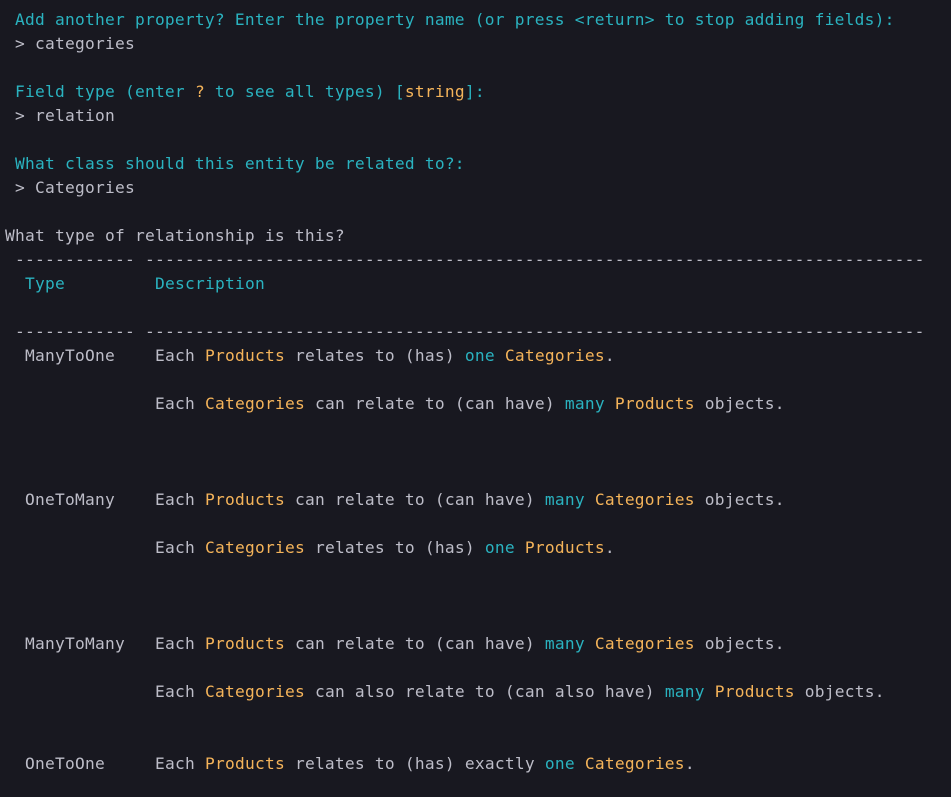  I want to click on relationship-question: What type of relationship is this?, so click(175, 235).